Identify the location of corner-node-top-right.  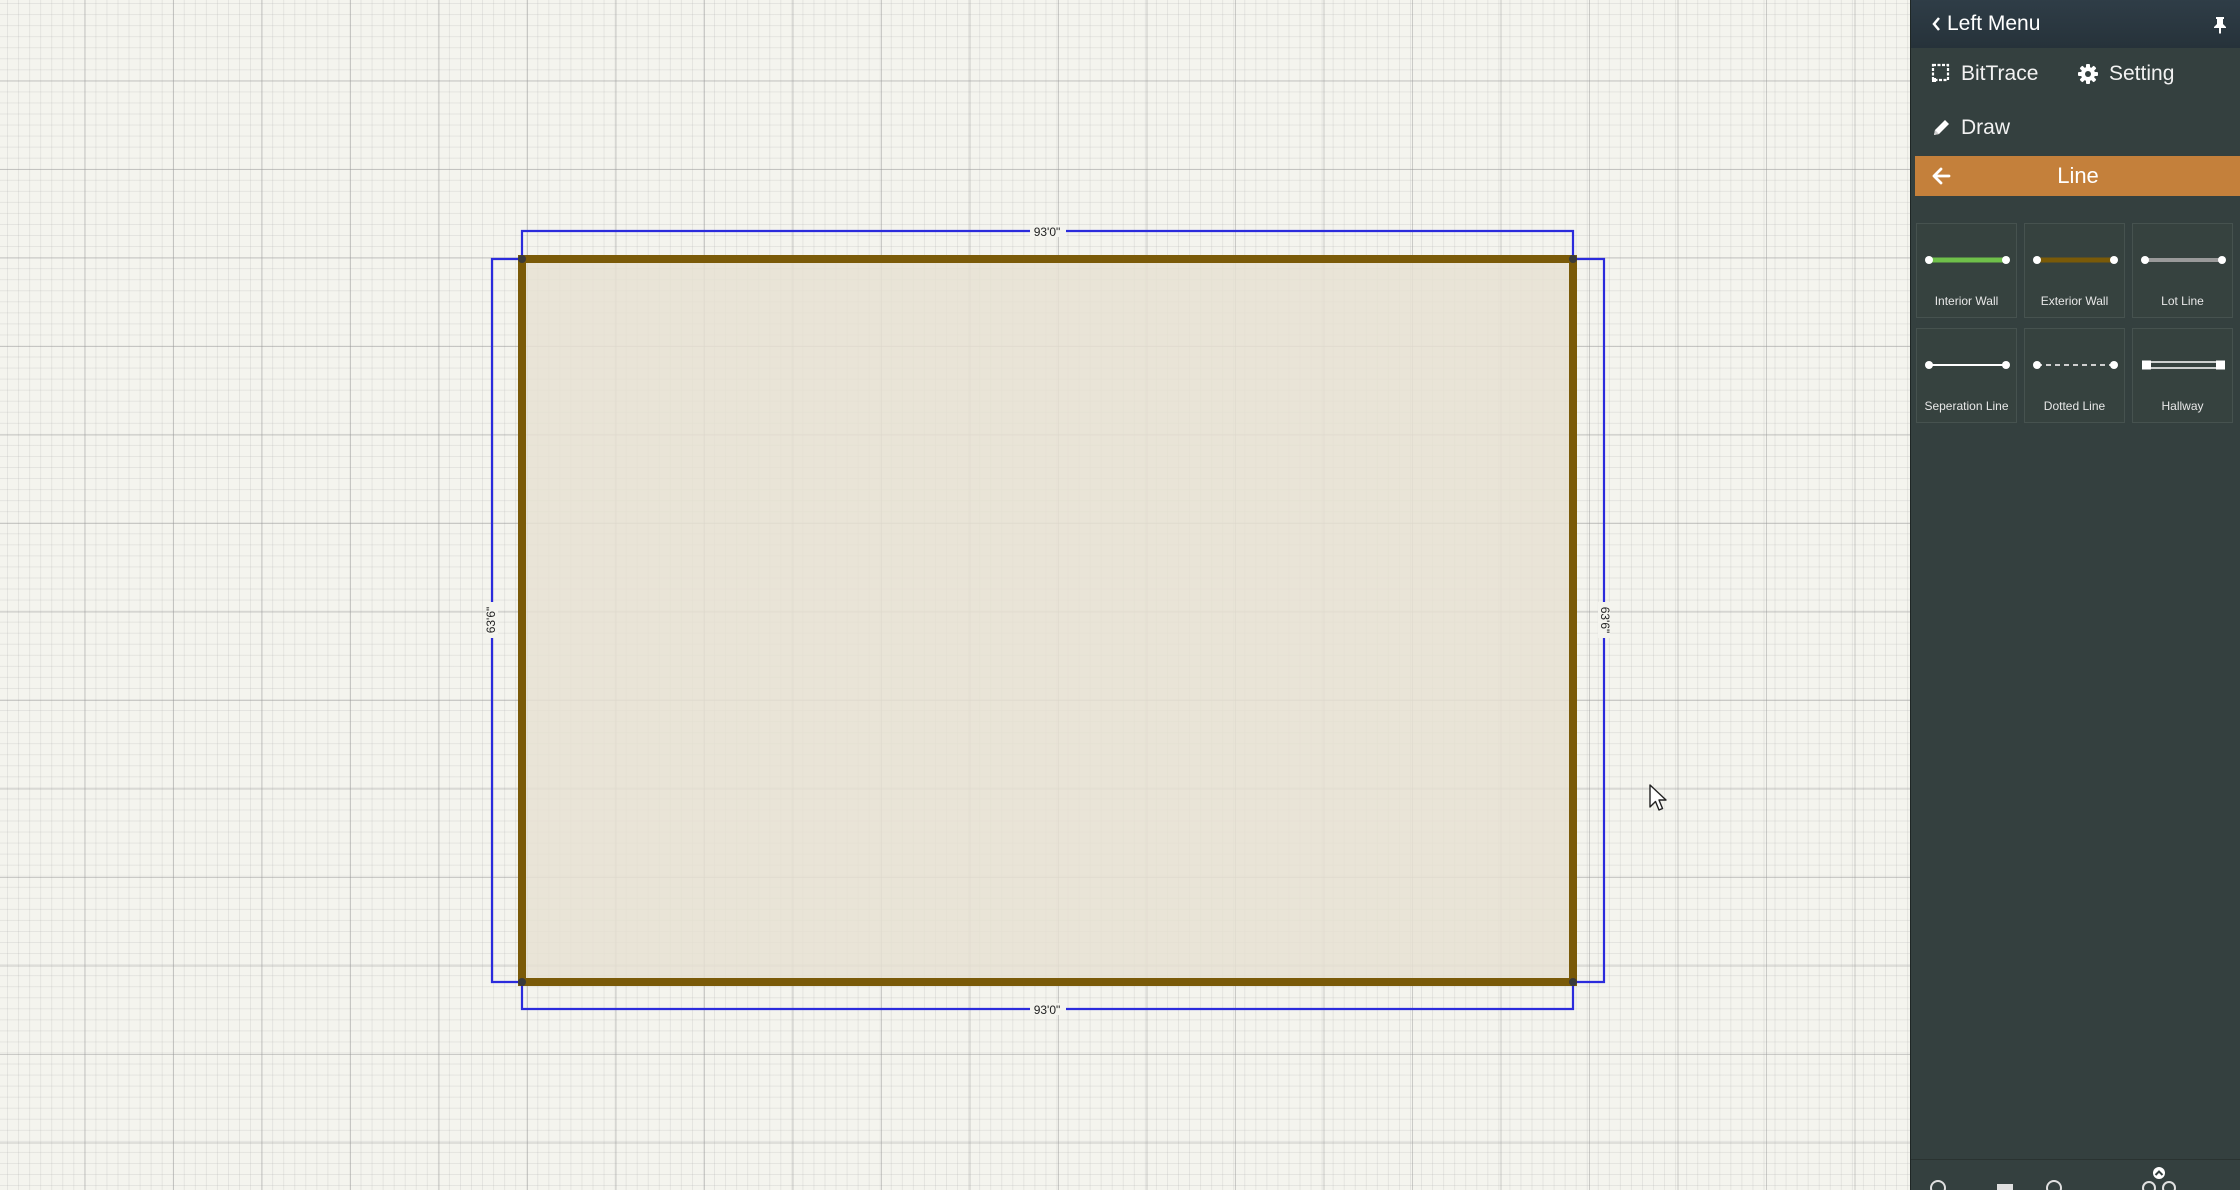
(1573, 259).